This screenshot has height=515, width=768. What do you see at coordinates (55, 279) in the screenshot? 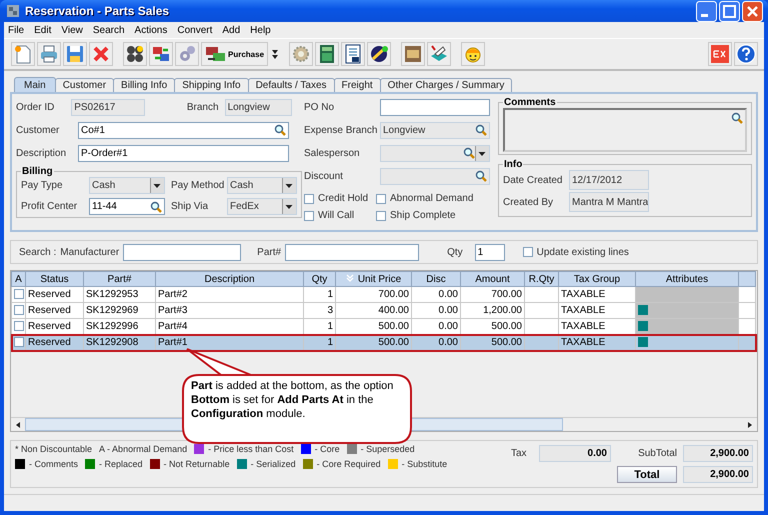
I see `column-header: Status` at bounding box center [55, 279].